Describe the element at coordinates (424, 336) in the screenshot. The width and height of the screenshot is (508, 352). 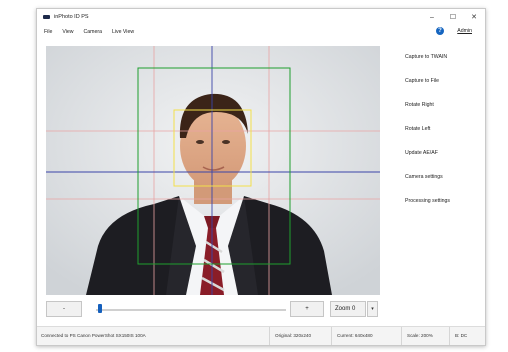
I see `status-scale: Scale: 200%` at that location.